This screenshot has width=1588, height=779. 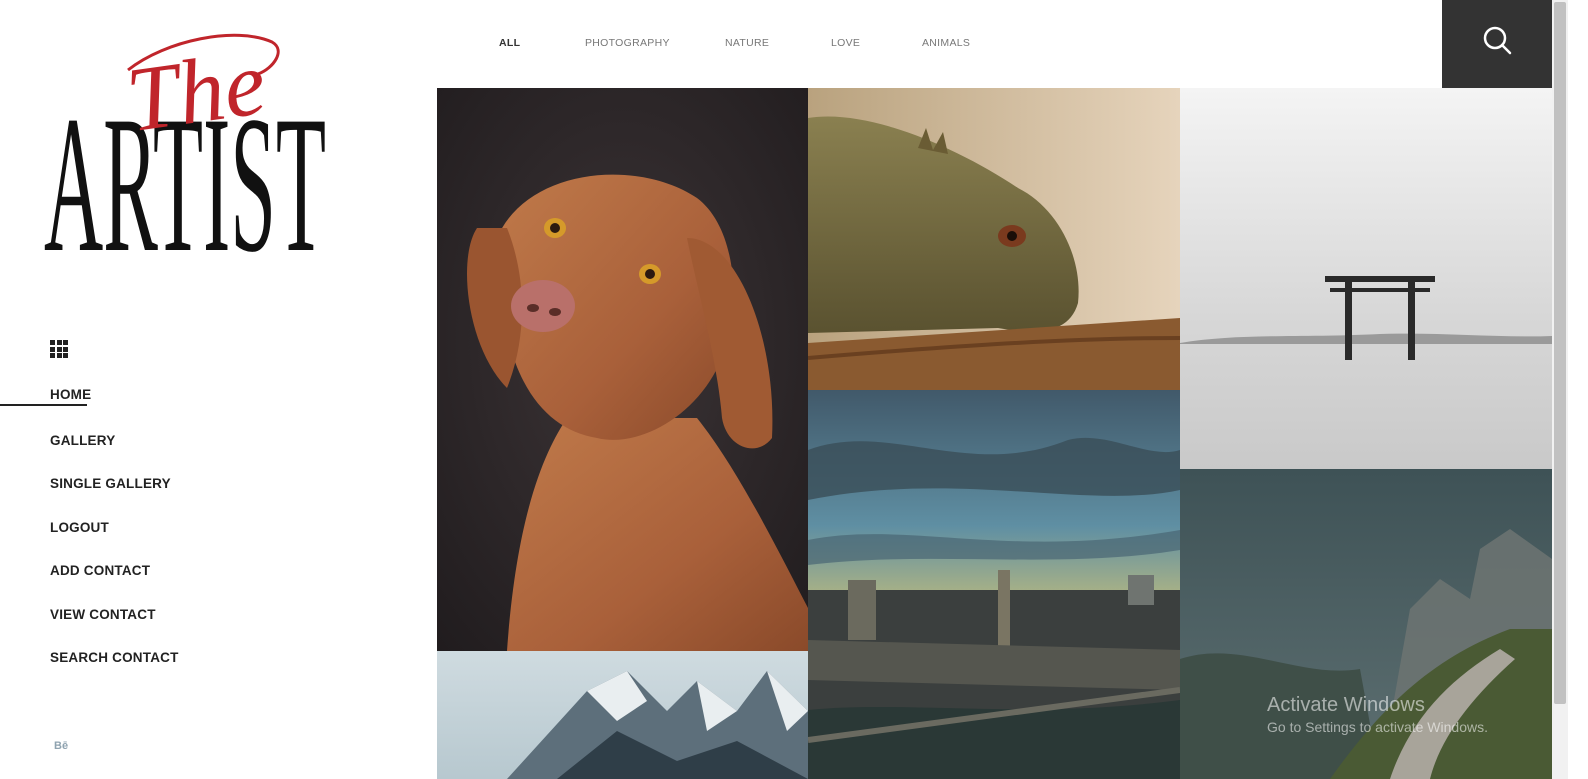 What do you see at coordinates (59, 349) in the screenshot?
I see `apps-grid-icon` at bounding box center [59, 349].